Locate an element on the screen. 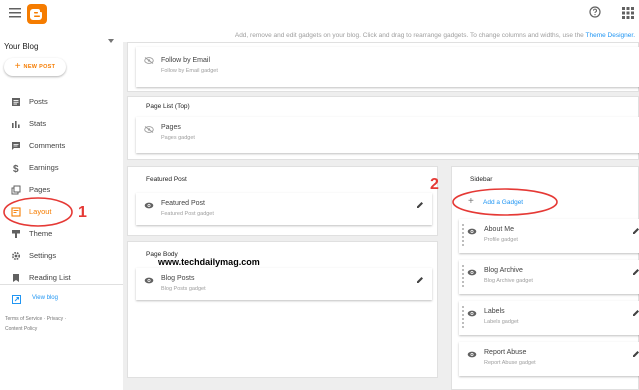 The height and width of the screenshot is (390, 639). add-gadget-highlight-ellipse is located at coordinates (505, 202).